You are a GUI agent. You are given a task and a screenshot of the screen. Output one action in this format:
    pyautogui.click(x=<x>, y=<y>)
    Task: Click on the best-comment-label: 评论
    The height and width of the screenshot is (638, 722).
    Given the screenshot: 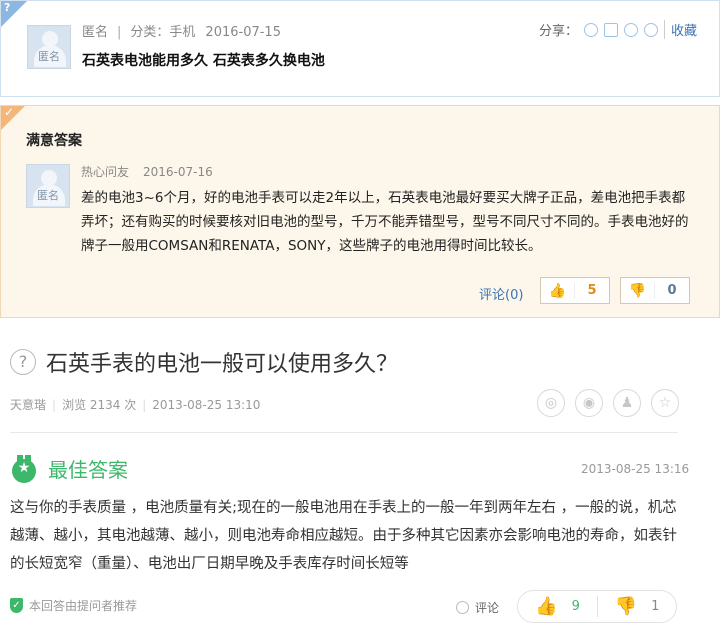 What is the action you would take?
    pyautogui.click(x=487, y=608)
    